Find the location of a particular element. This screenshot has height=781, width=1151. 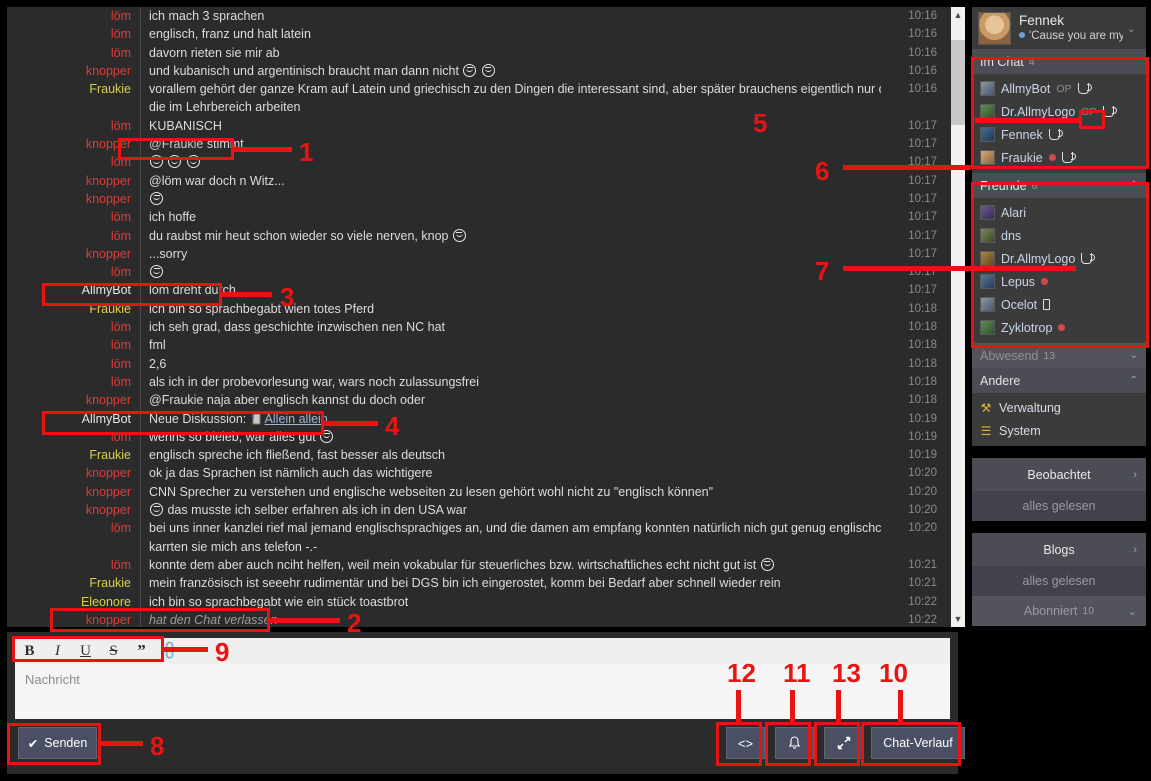

user-list-item: Ocelot is located at coordinates (1059, 304).